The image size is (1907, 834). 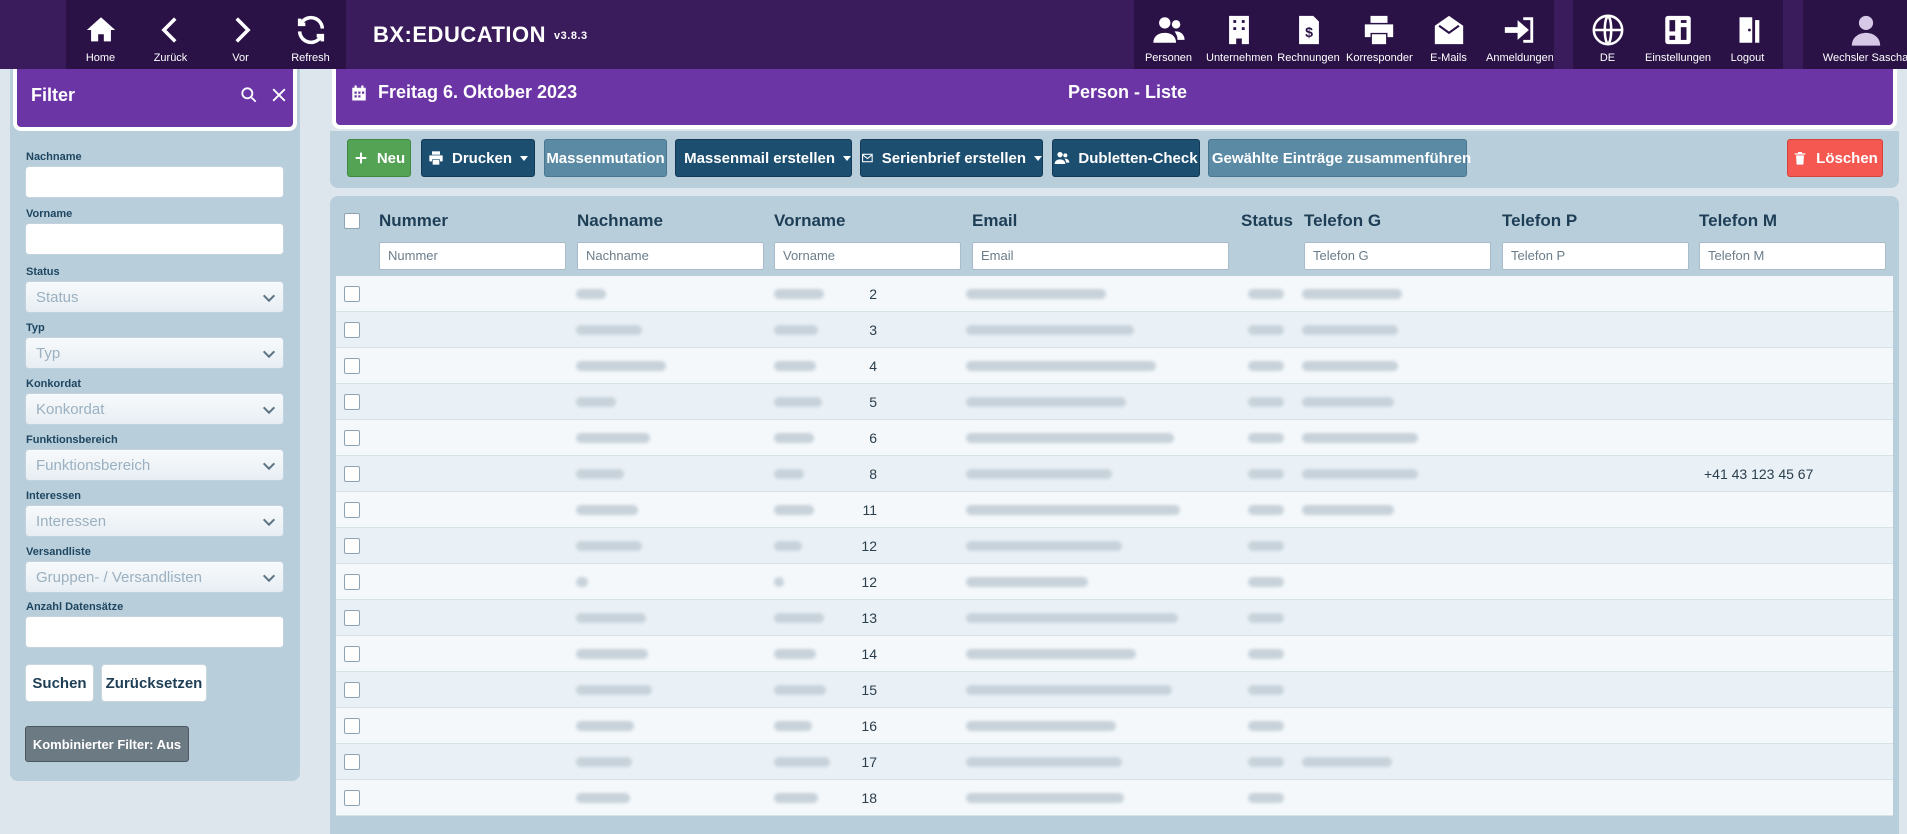 I want to click on column-header-email: Email, so click(x=994, y=221).